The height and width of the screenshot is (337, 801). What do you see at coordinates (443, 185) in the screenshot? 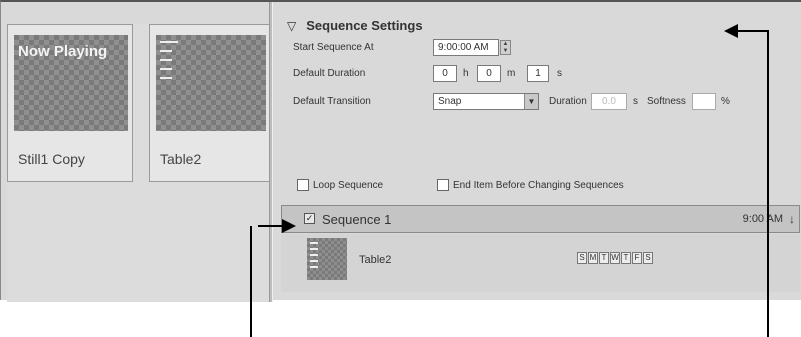
I see `end-item-checkbox` at bounding box center [443, 185].